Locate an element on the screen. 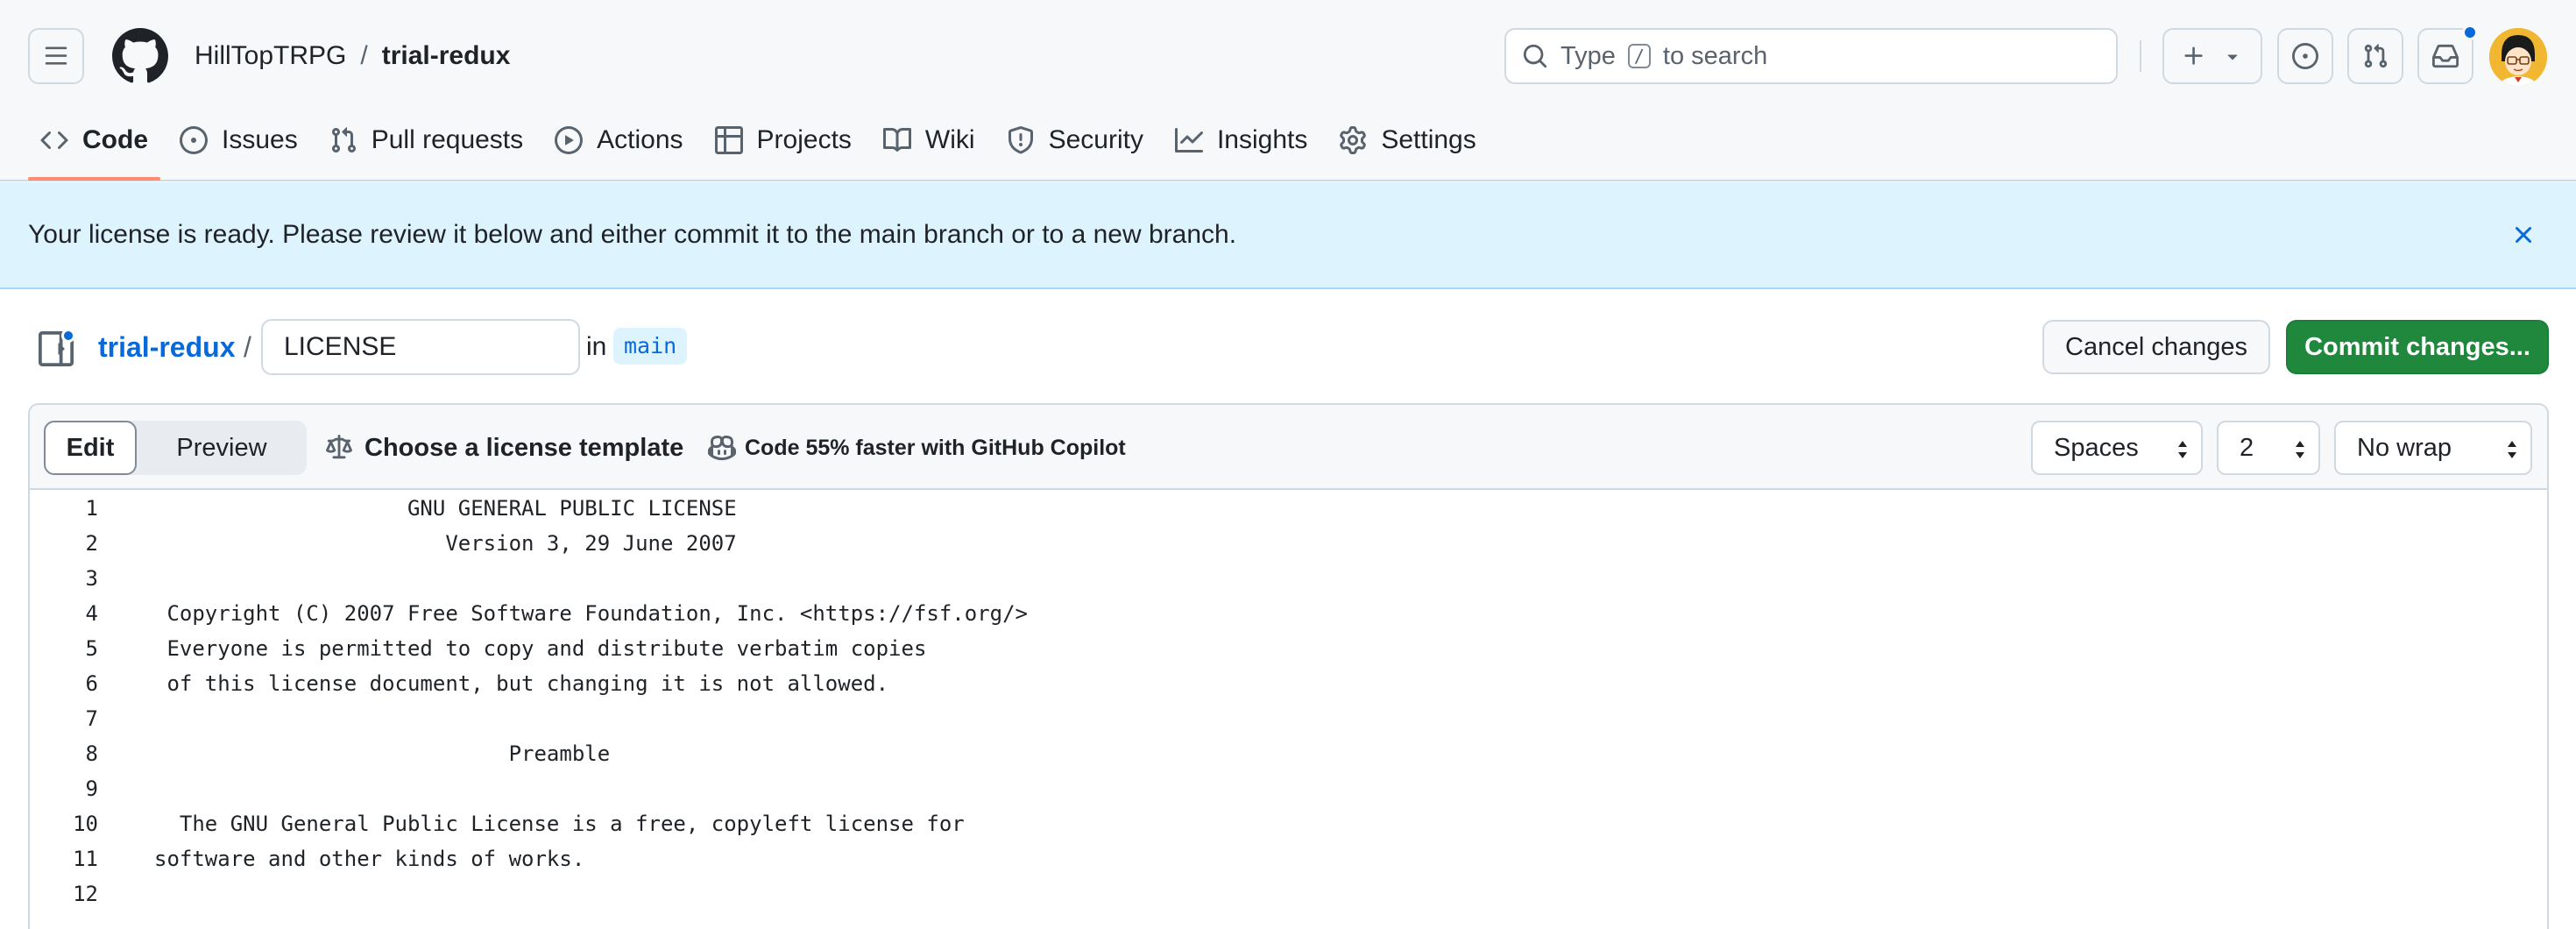 This screenshot has height=929, width=2576. tab-label: Wiki is located at coordinates (949, 139).